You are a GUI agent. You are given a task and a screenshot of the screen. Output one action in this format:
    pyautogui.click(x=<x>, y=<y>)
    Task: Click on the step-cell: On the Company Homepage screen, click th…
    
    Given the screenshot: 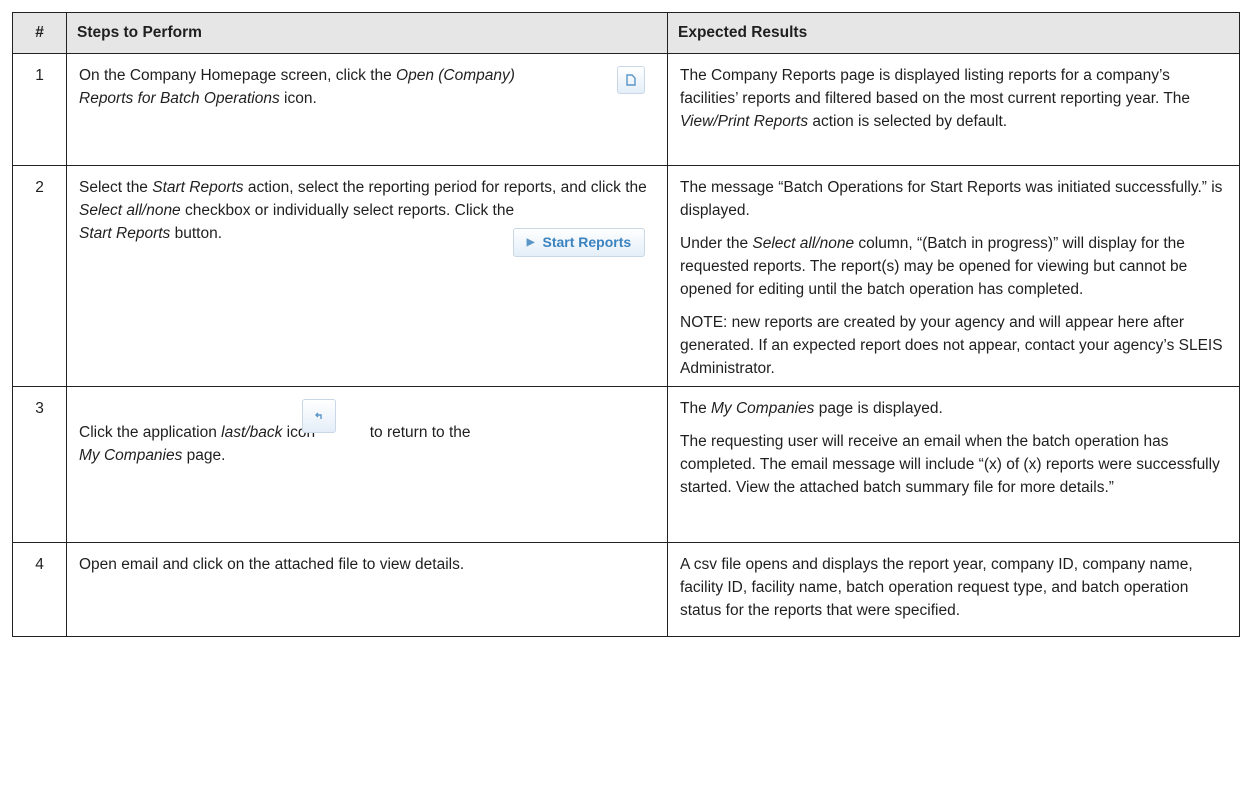 What is the action you would take?
    pyautogui.click(x=367, y=109)
    